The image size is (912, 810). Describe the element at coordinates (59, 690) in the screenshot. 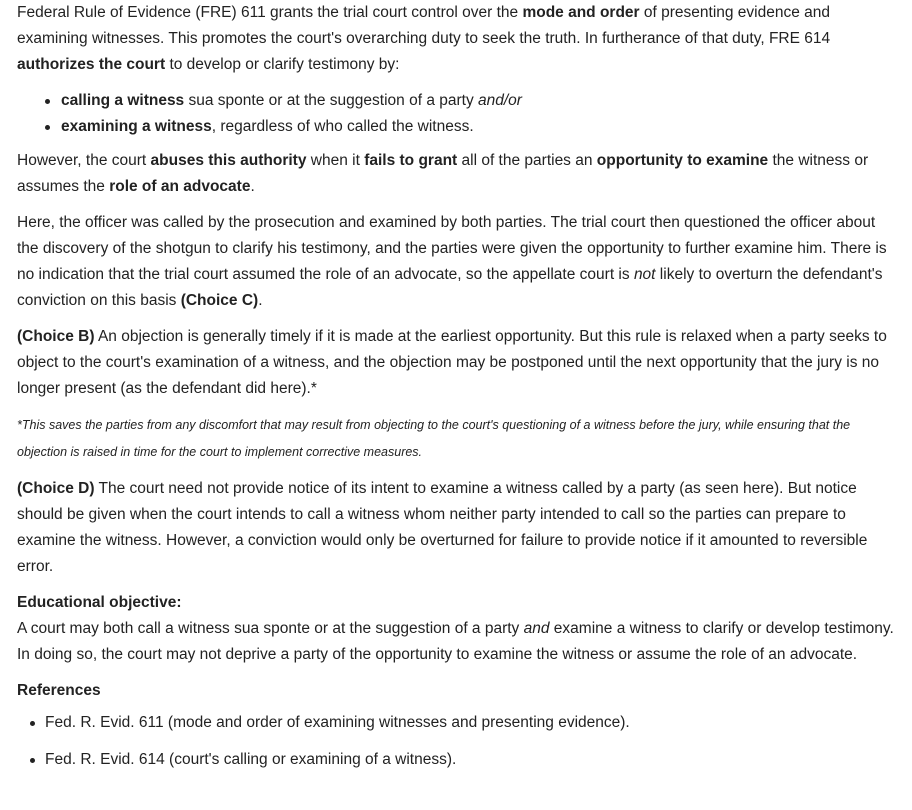

I see `references-heading: References` at that location.